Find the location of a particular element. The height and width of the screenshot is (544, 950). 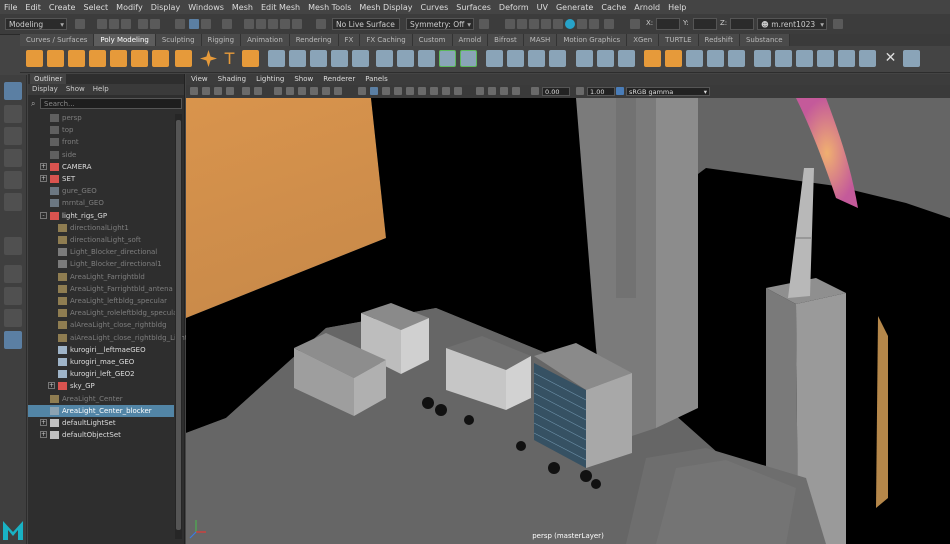

menu-surfaces: Surfaces is located at coordinates (473, 7).